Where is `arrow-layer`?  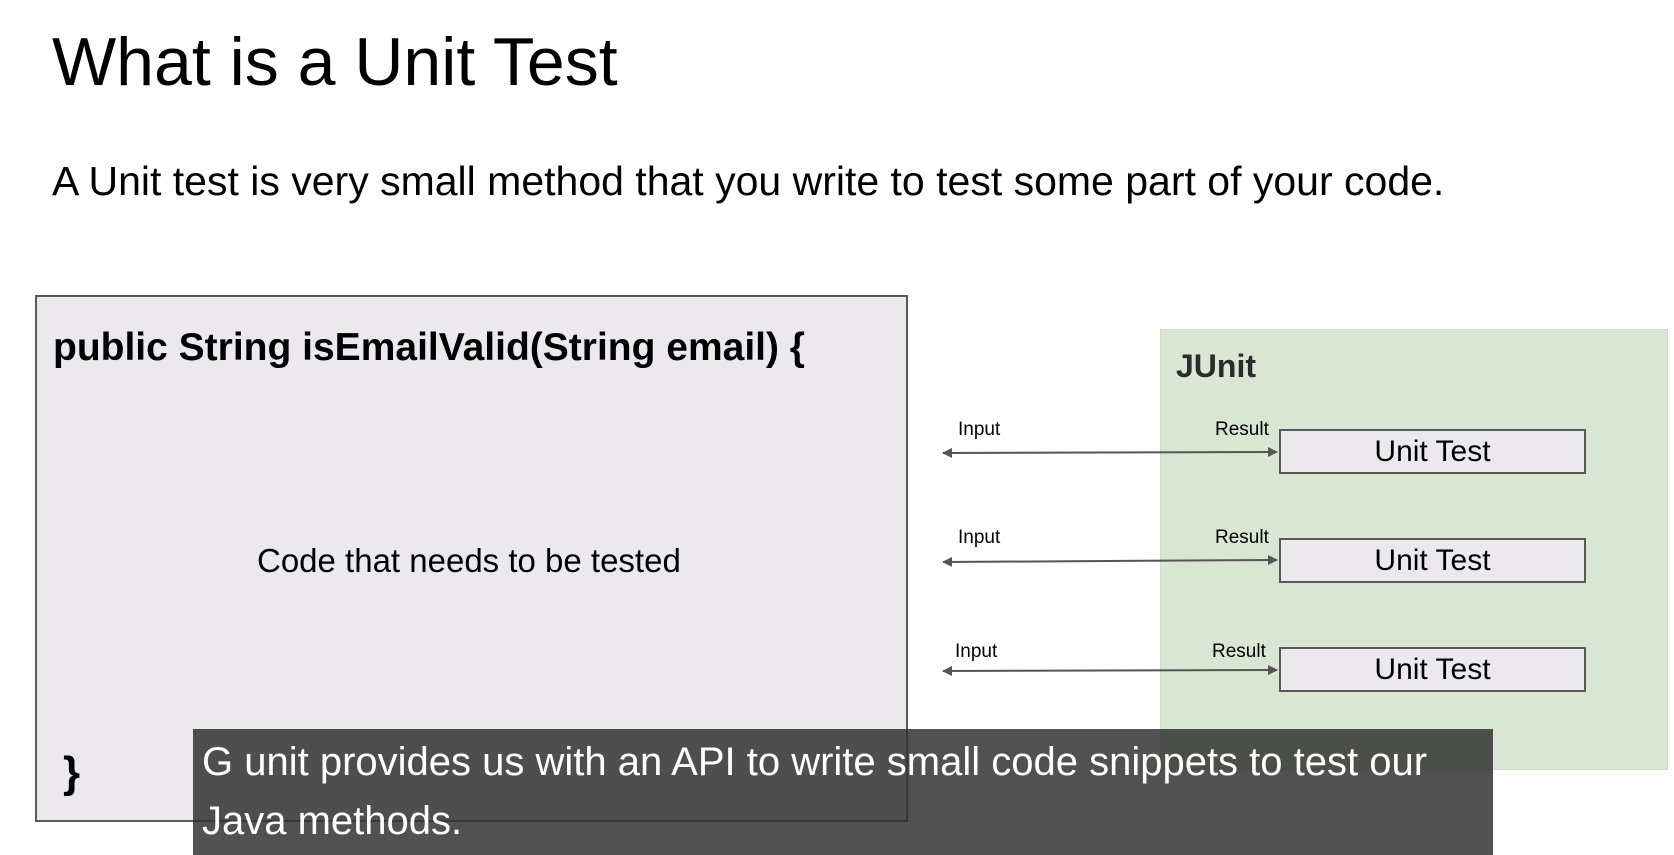
arrow-layer is located at coordinates (1110, 561).